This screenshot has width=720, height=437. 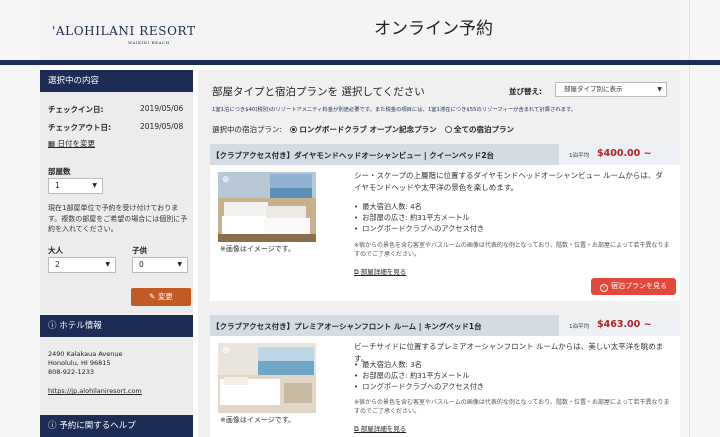 I want to click on radio-unchecked-icon, so click(x=448, y=129).